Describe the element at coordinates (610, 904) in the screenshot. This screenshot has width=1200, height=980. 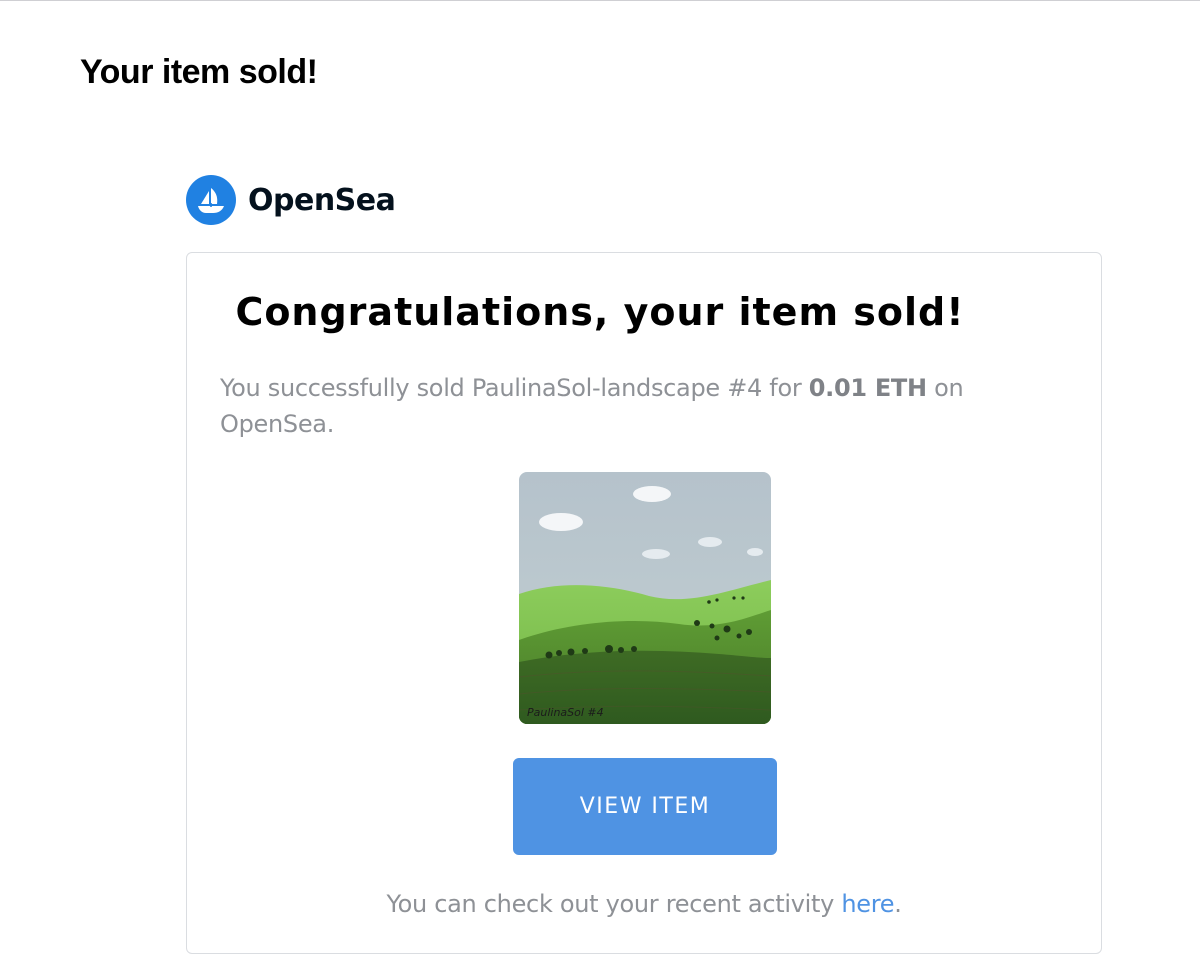
I see `recent-activity-prefix: You can check out your recent activity` at that location.